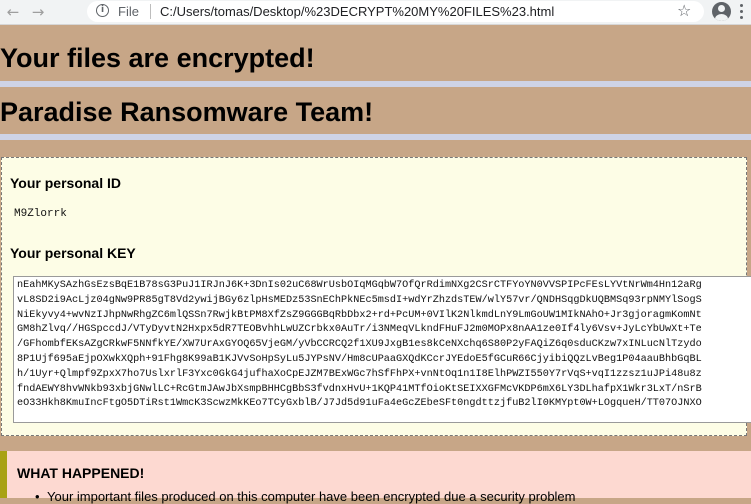  Describe the element at coordinates (150, 11) in the screenshot. I see `address-bar-divider` at that location.